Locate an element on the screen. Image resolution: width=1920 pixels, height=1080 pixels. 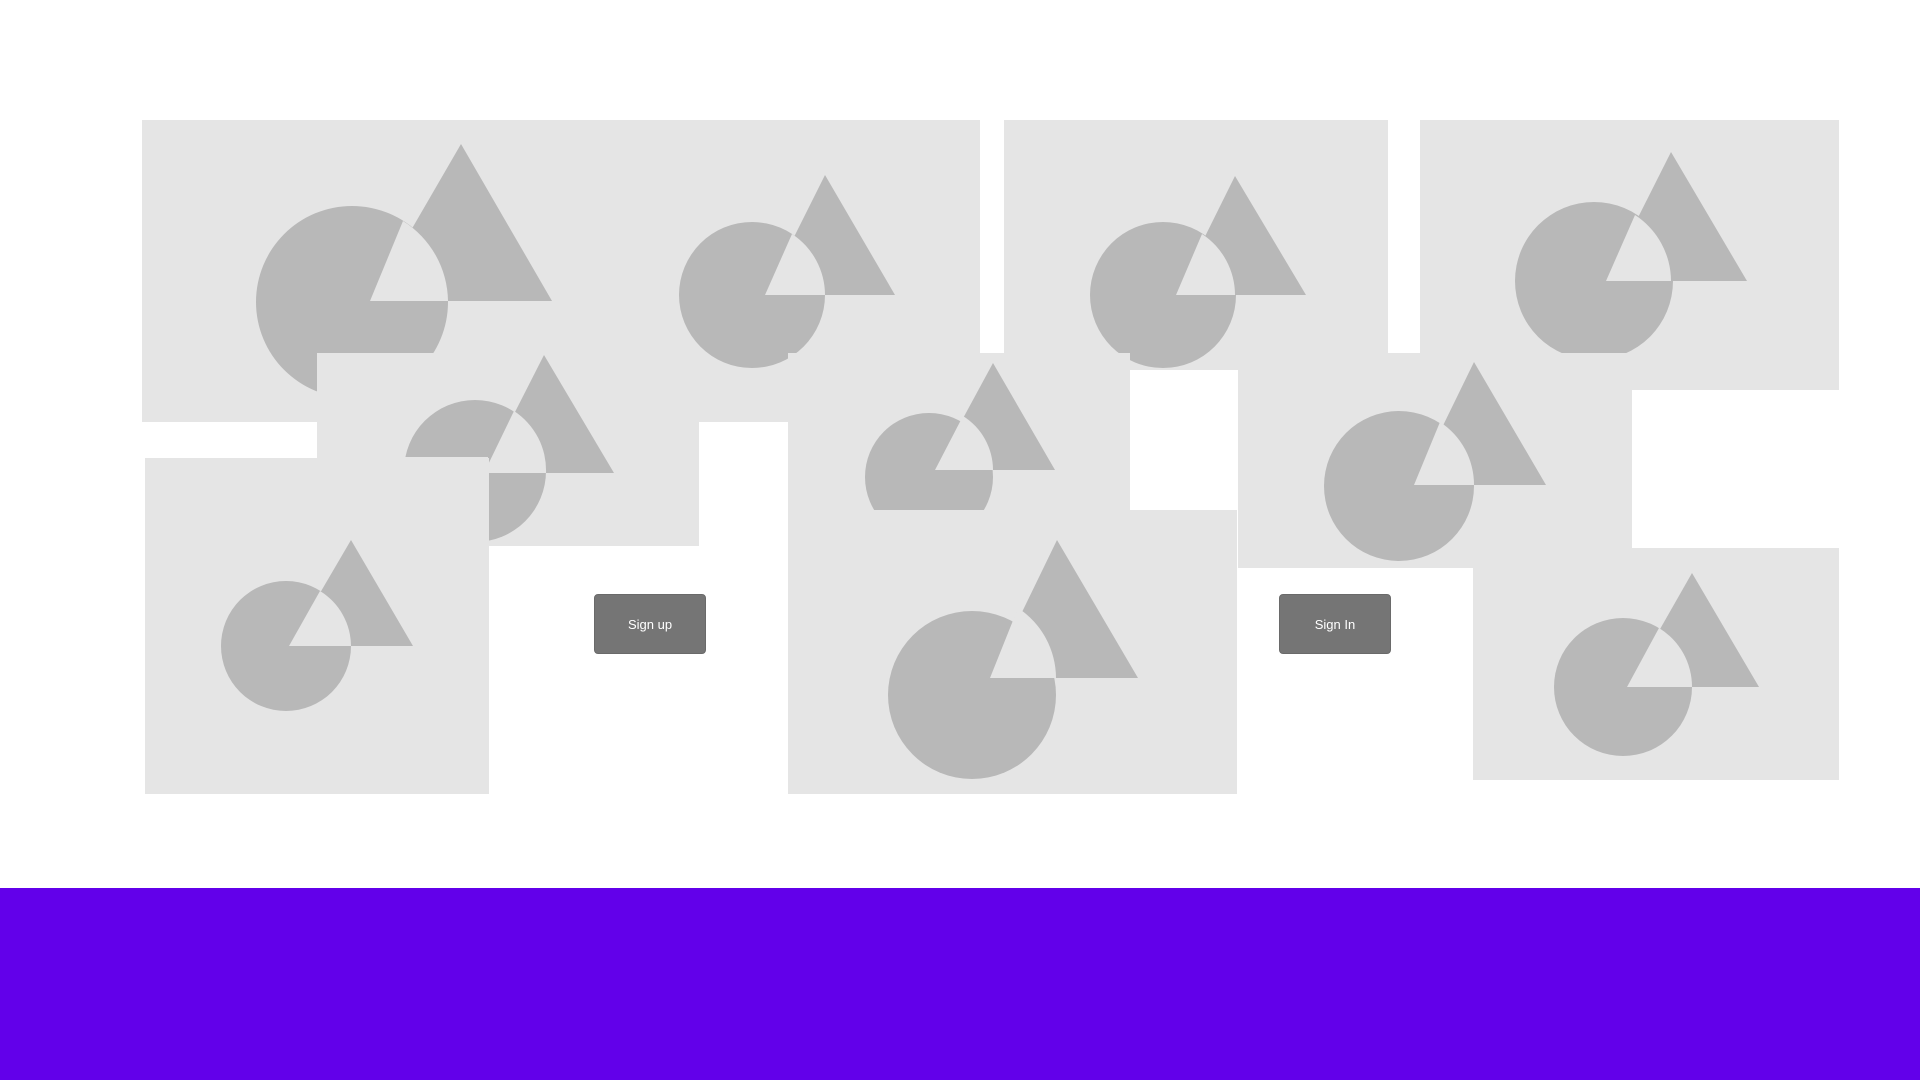
sign-up-button: Sign up is located at coordinates (650, 624).